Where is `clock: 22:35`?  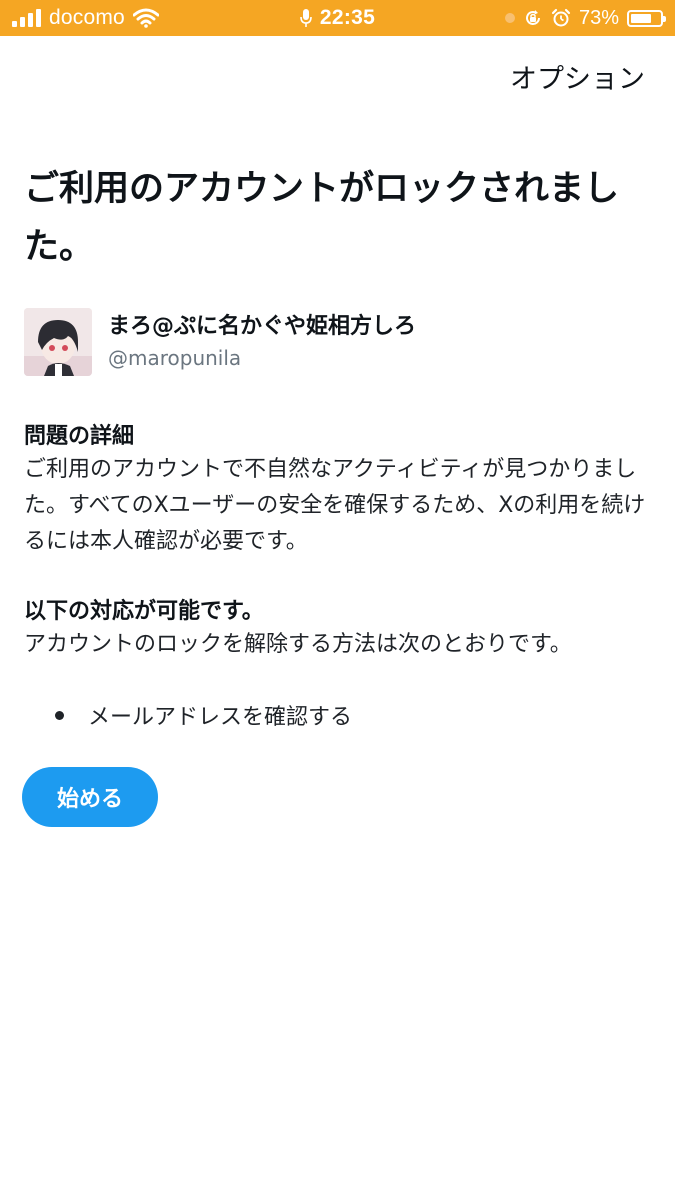 clock: 22:35 is located at coordinates (347, 17).